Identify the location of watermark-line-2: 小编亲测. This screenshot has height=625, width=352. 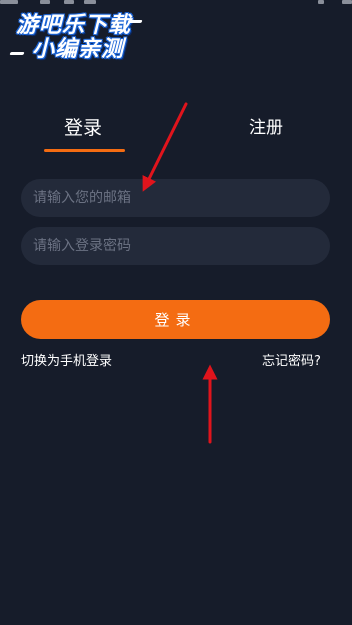
(78, 49).